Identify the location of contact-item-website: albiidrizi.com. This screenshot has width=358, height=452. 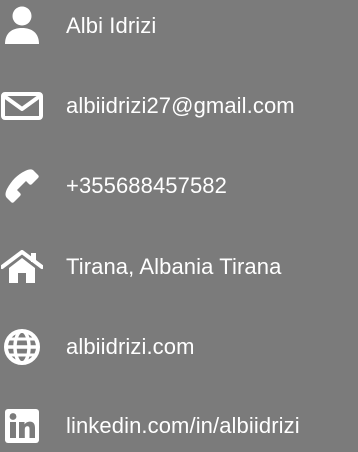
(179, 347).